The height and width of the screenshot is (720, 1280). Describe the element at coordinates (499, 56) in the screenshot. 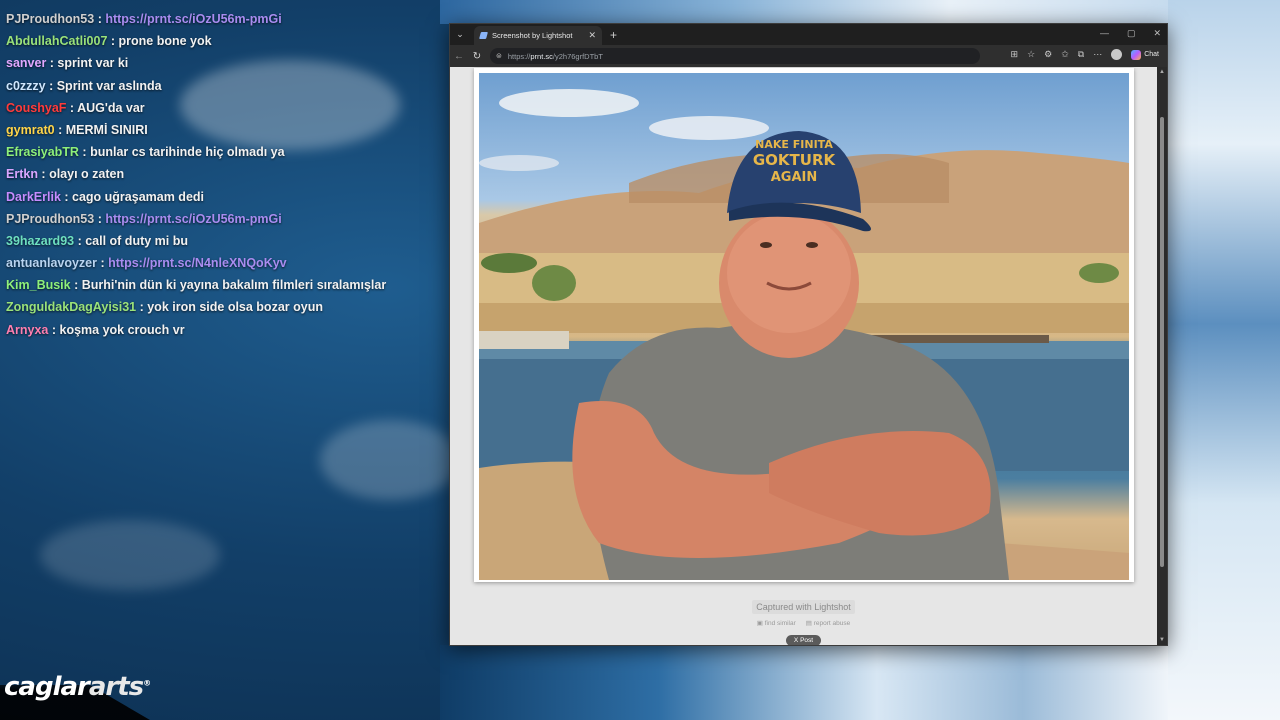

I see `site-info-icon: ⊜` at that location.